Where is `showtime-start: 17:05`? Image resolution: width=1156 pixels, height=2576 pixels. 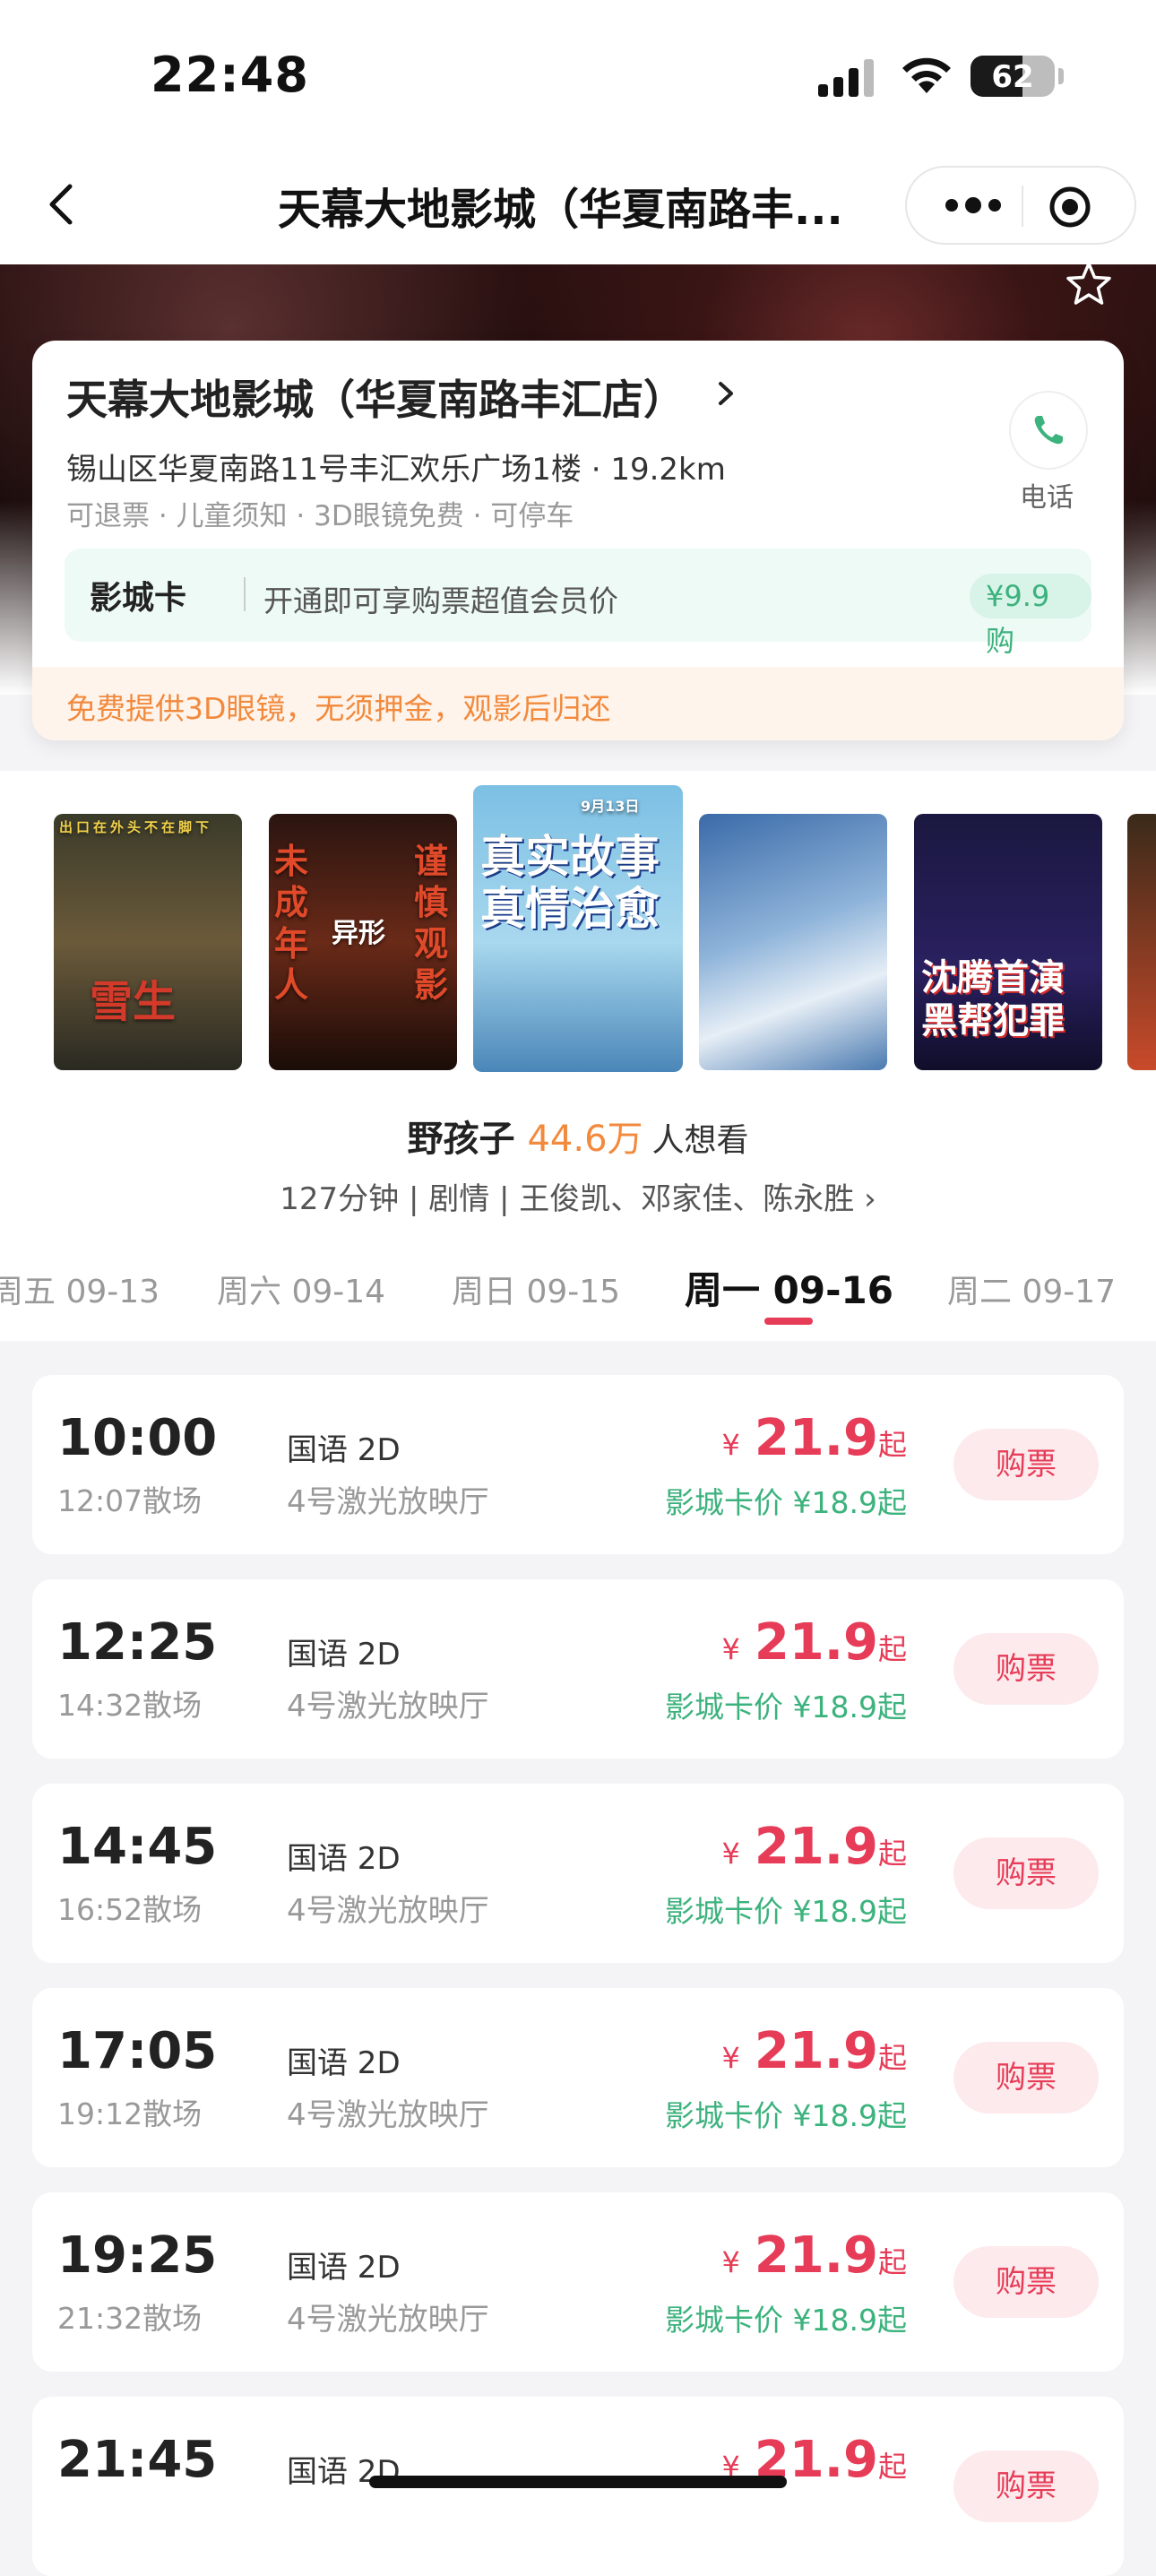
showtime-start: 17:05 is located at coordinates (138, 2051).